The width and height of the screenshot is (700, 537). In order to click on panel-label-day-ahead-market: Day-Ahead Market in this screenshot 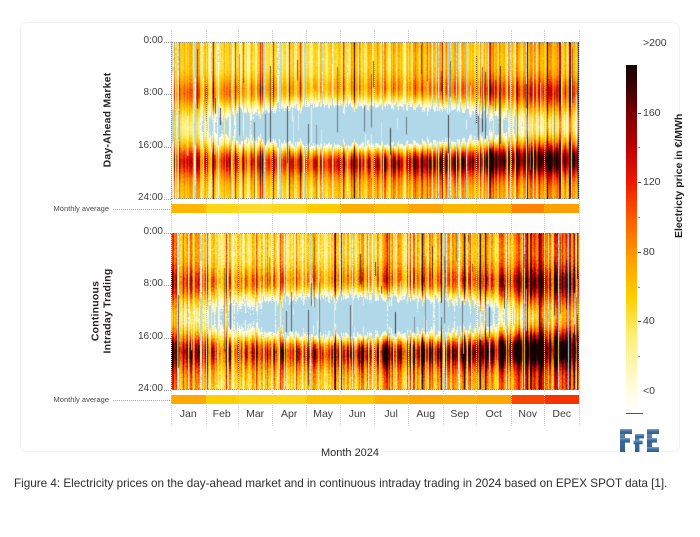, I will do `click(107, 119)`.